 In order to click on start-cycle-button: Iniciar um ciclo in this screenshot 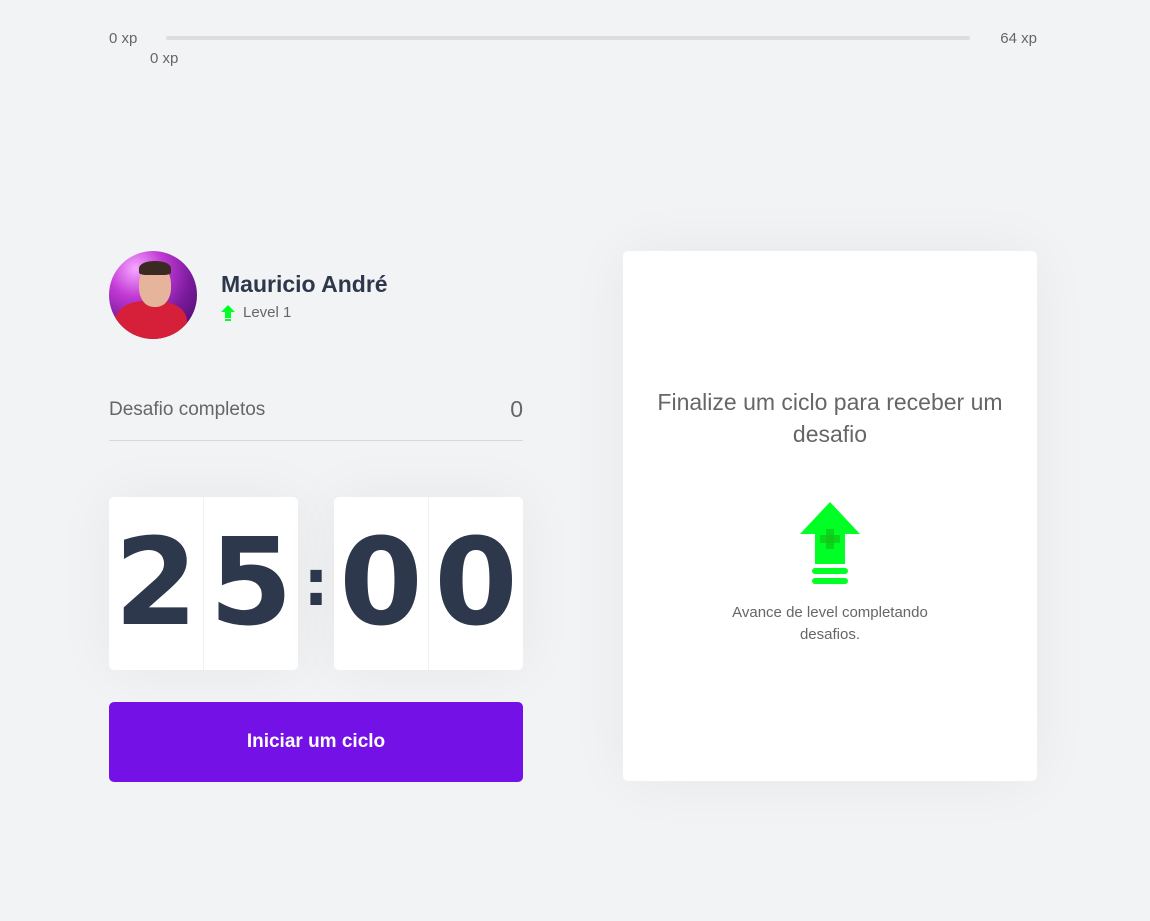, I will do `click(316, 742)`.